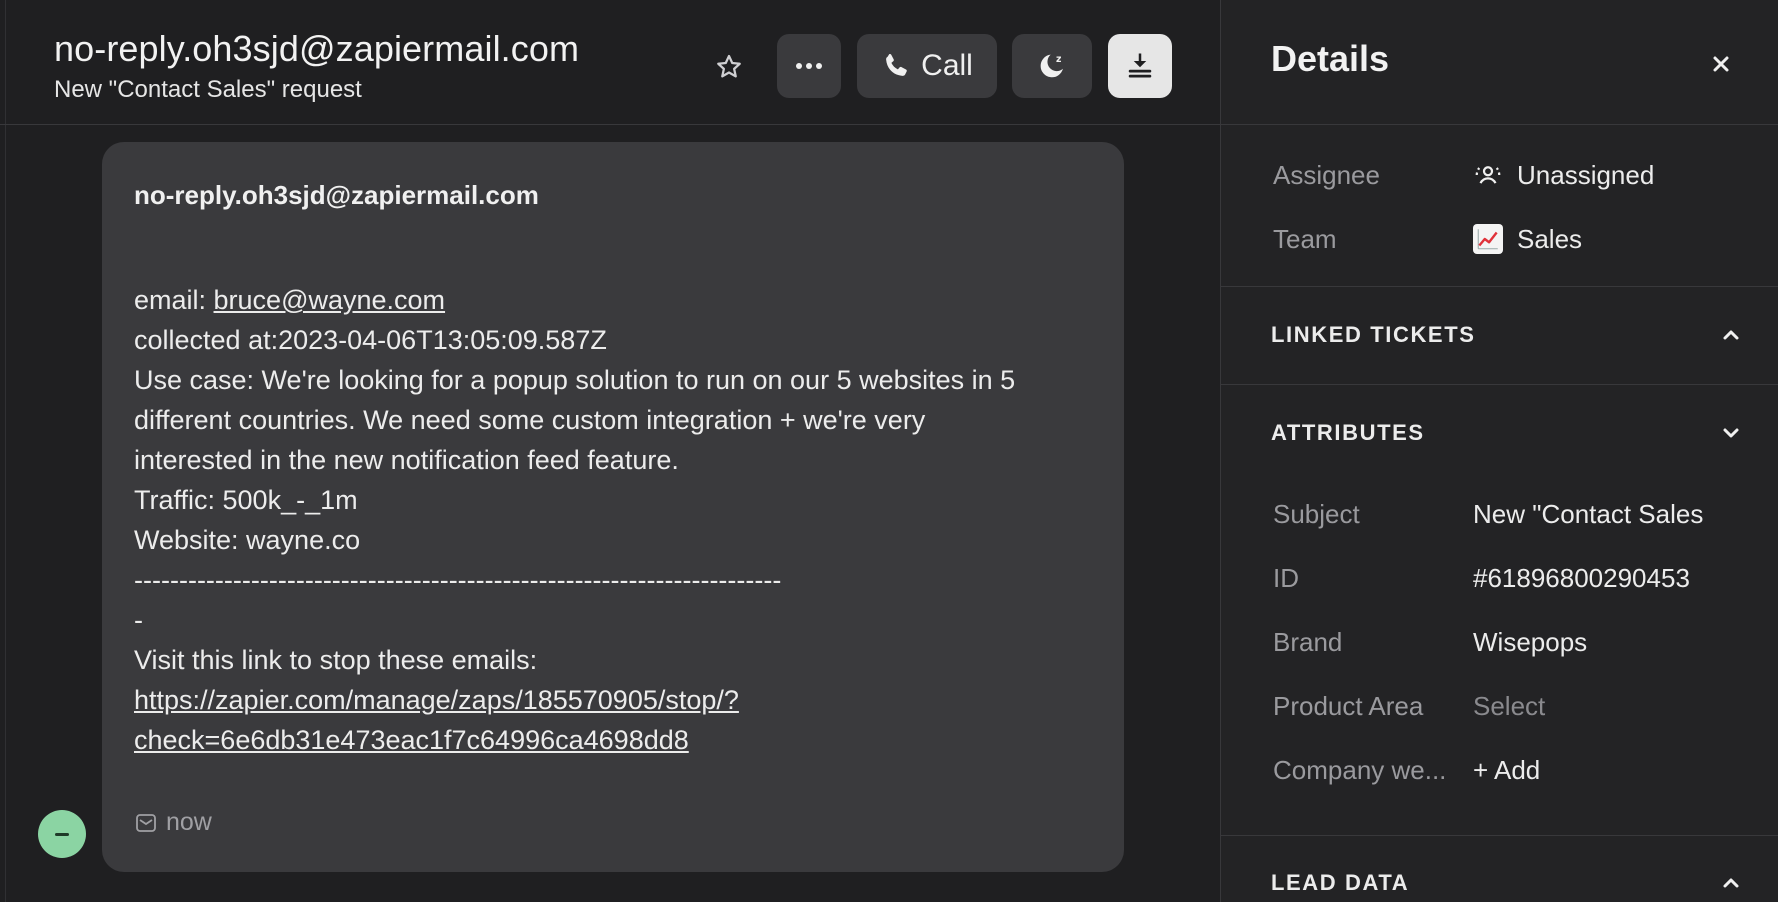 The height and width of the screenshot is (902, 1778). I want to click on conversation-title: no-reply.oh3sjd@zapiermail.com, so click(317, 48).